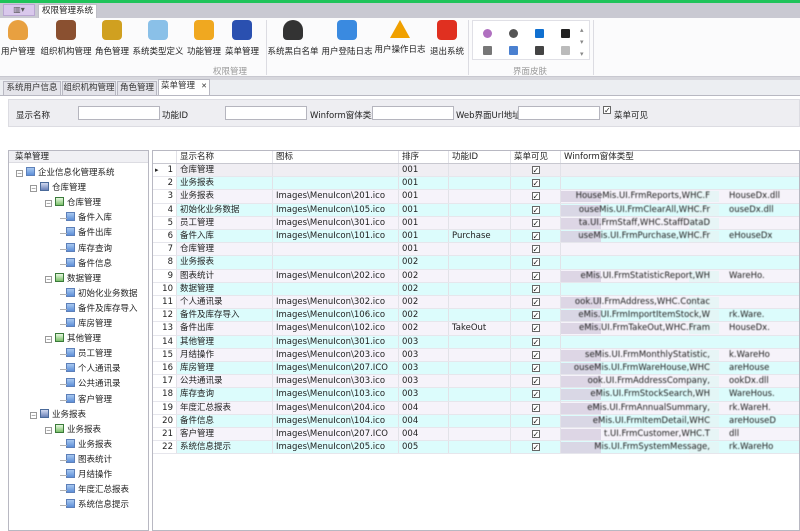  I want to click on tree-node: 库房管理, so click(89, 324).